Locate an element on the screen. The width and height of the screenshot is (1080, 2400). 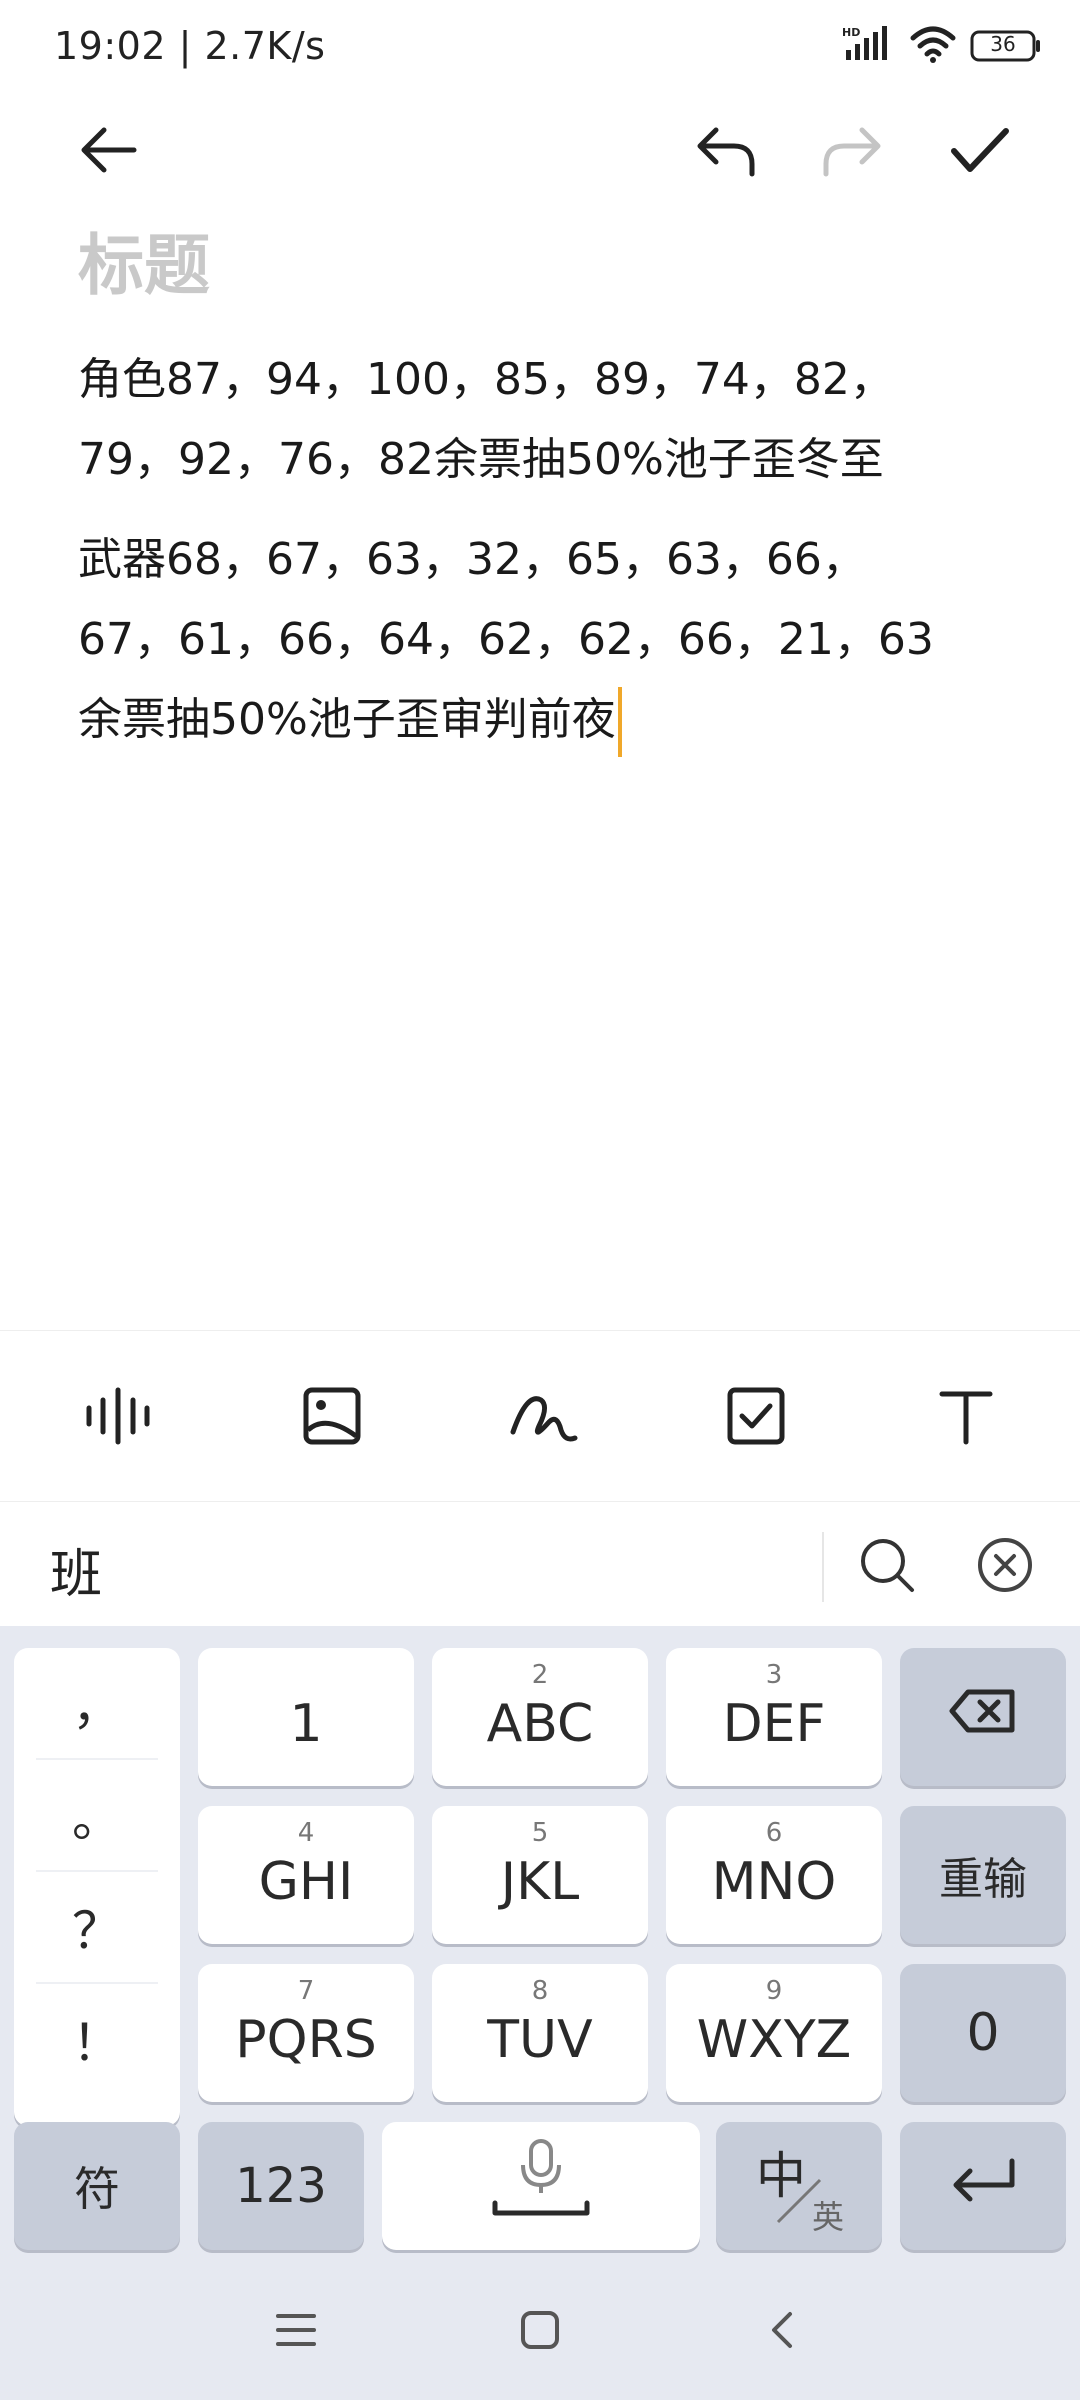
battery-icon: 36 is located at coordinates (1006, 46).